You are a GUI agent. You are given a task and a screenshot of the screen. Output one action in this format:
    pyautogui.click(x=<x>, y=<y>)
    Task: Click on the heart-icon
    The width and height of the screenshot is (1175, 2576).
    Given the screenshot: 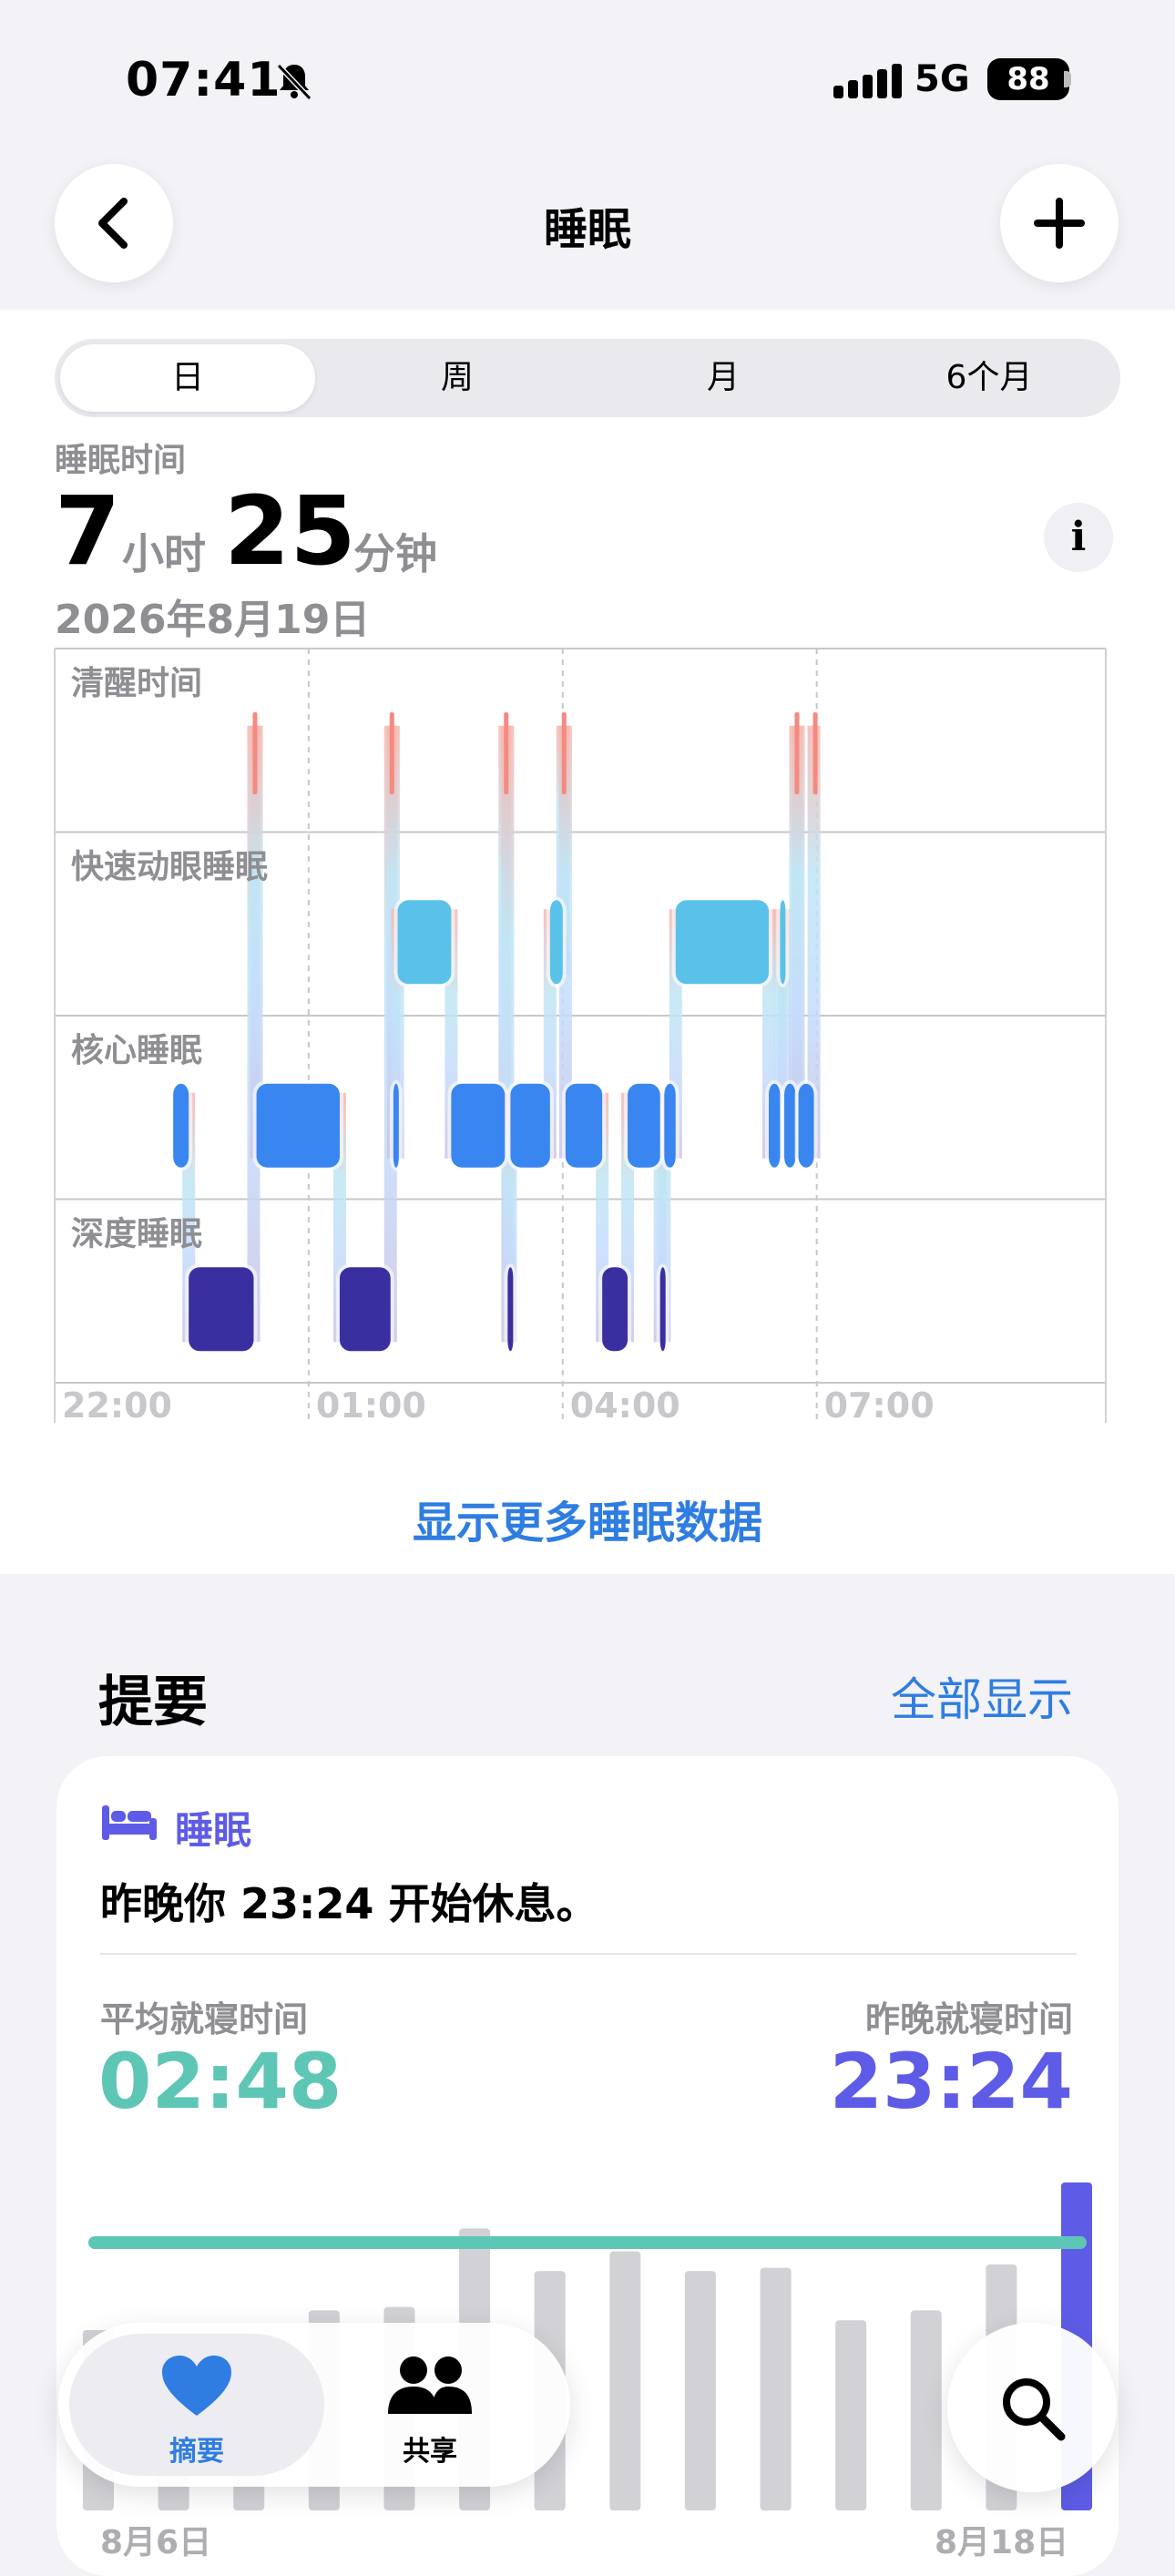 What is the action you would take?
    pyautogui.click(x=196, y=2387)
    